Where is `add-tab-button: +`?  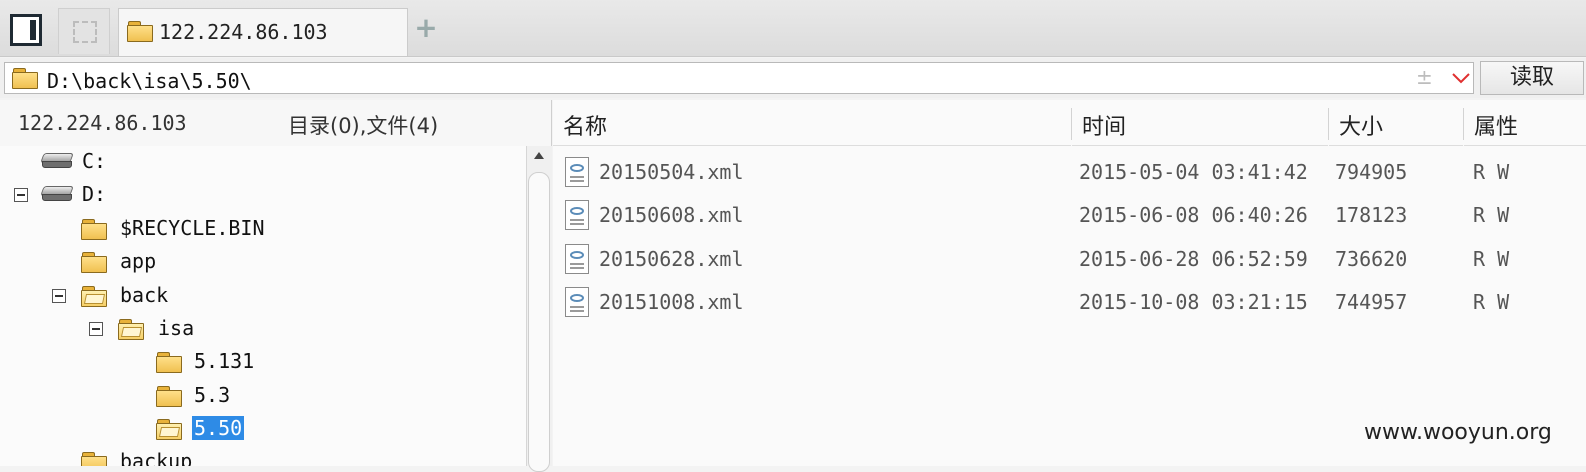 add-tab-button: + is located at coordinates (426, 28).